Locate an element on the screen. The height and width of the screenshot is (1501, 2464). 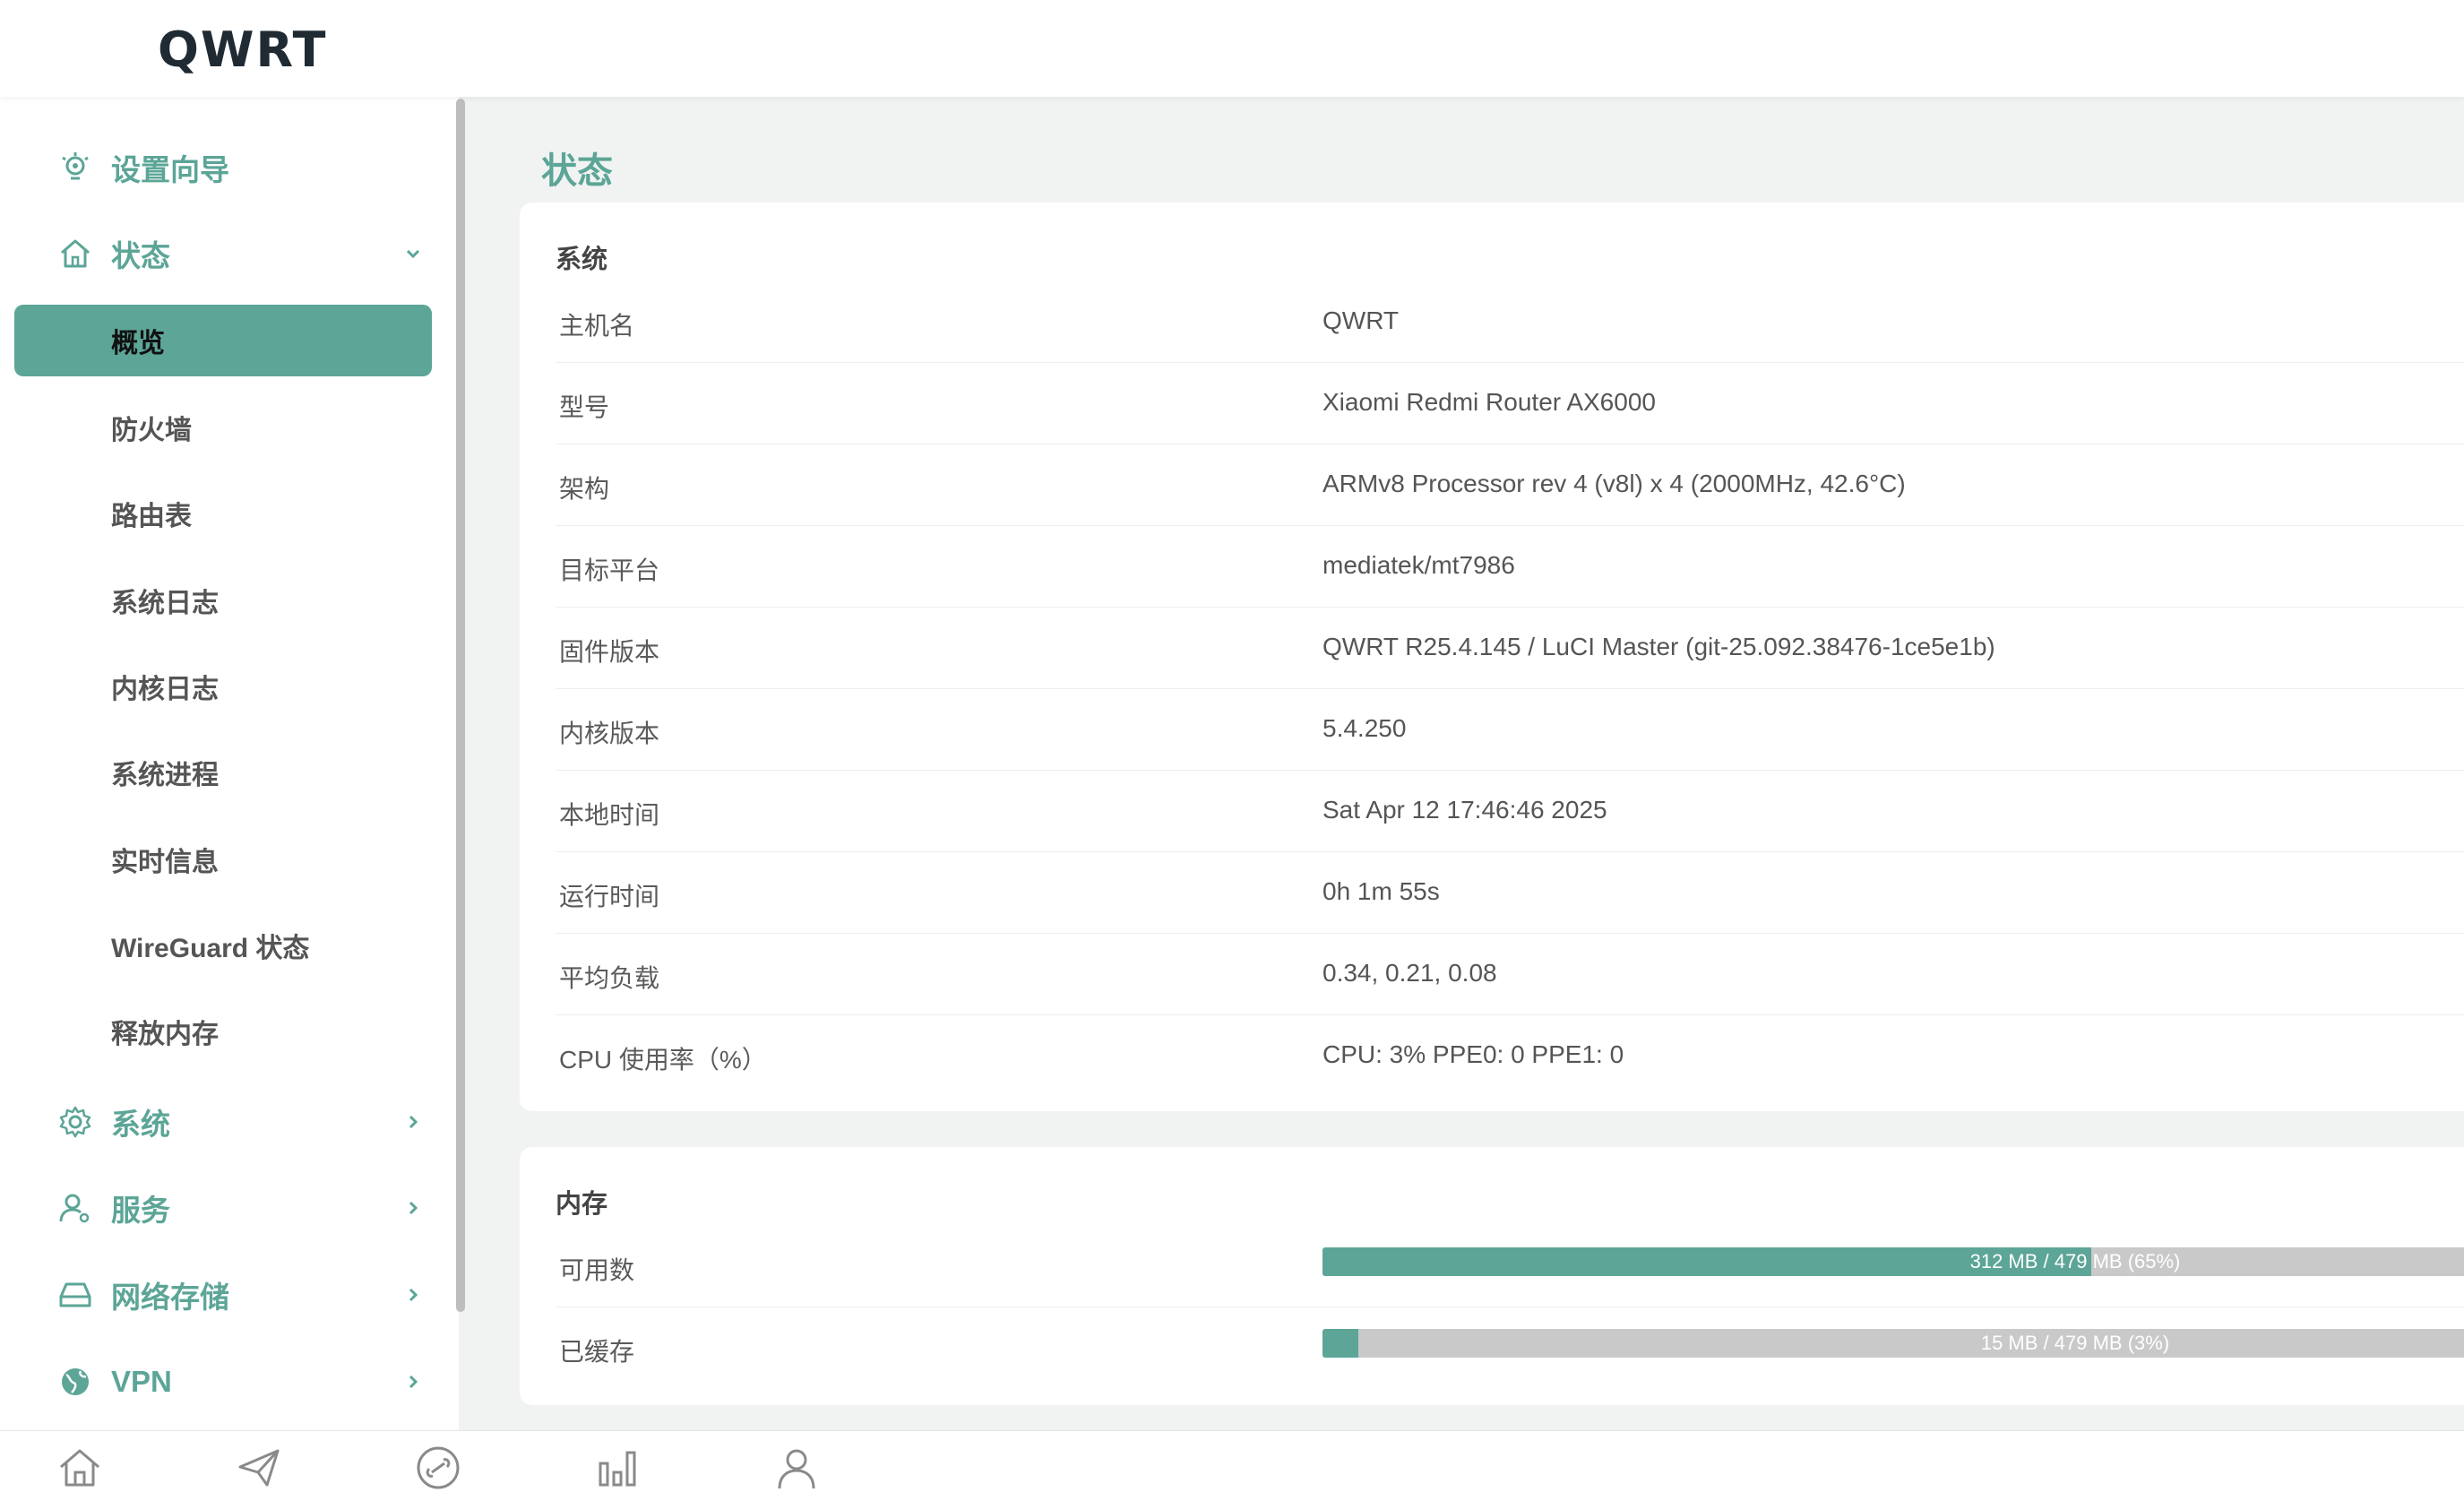
chevron-down-icon is located at coordinates (413, 254).